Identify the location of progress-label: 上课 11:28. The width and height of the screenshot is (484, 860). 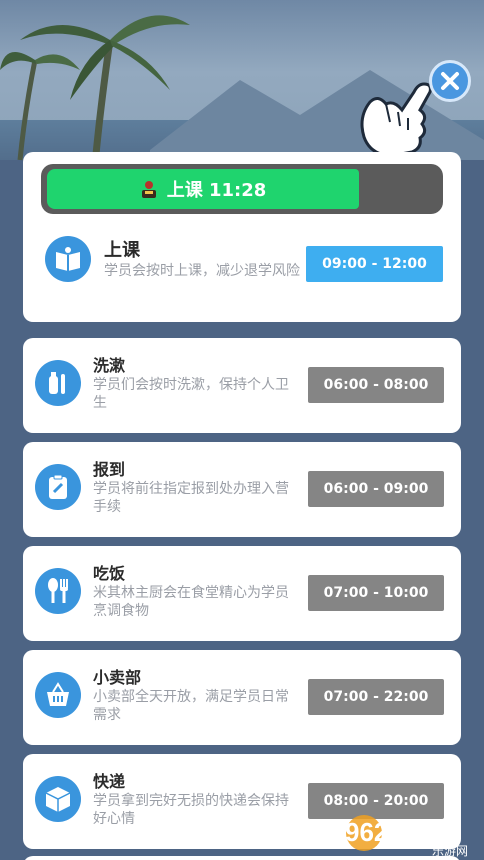
(202, 189).